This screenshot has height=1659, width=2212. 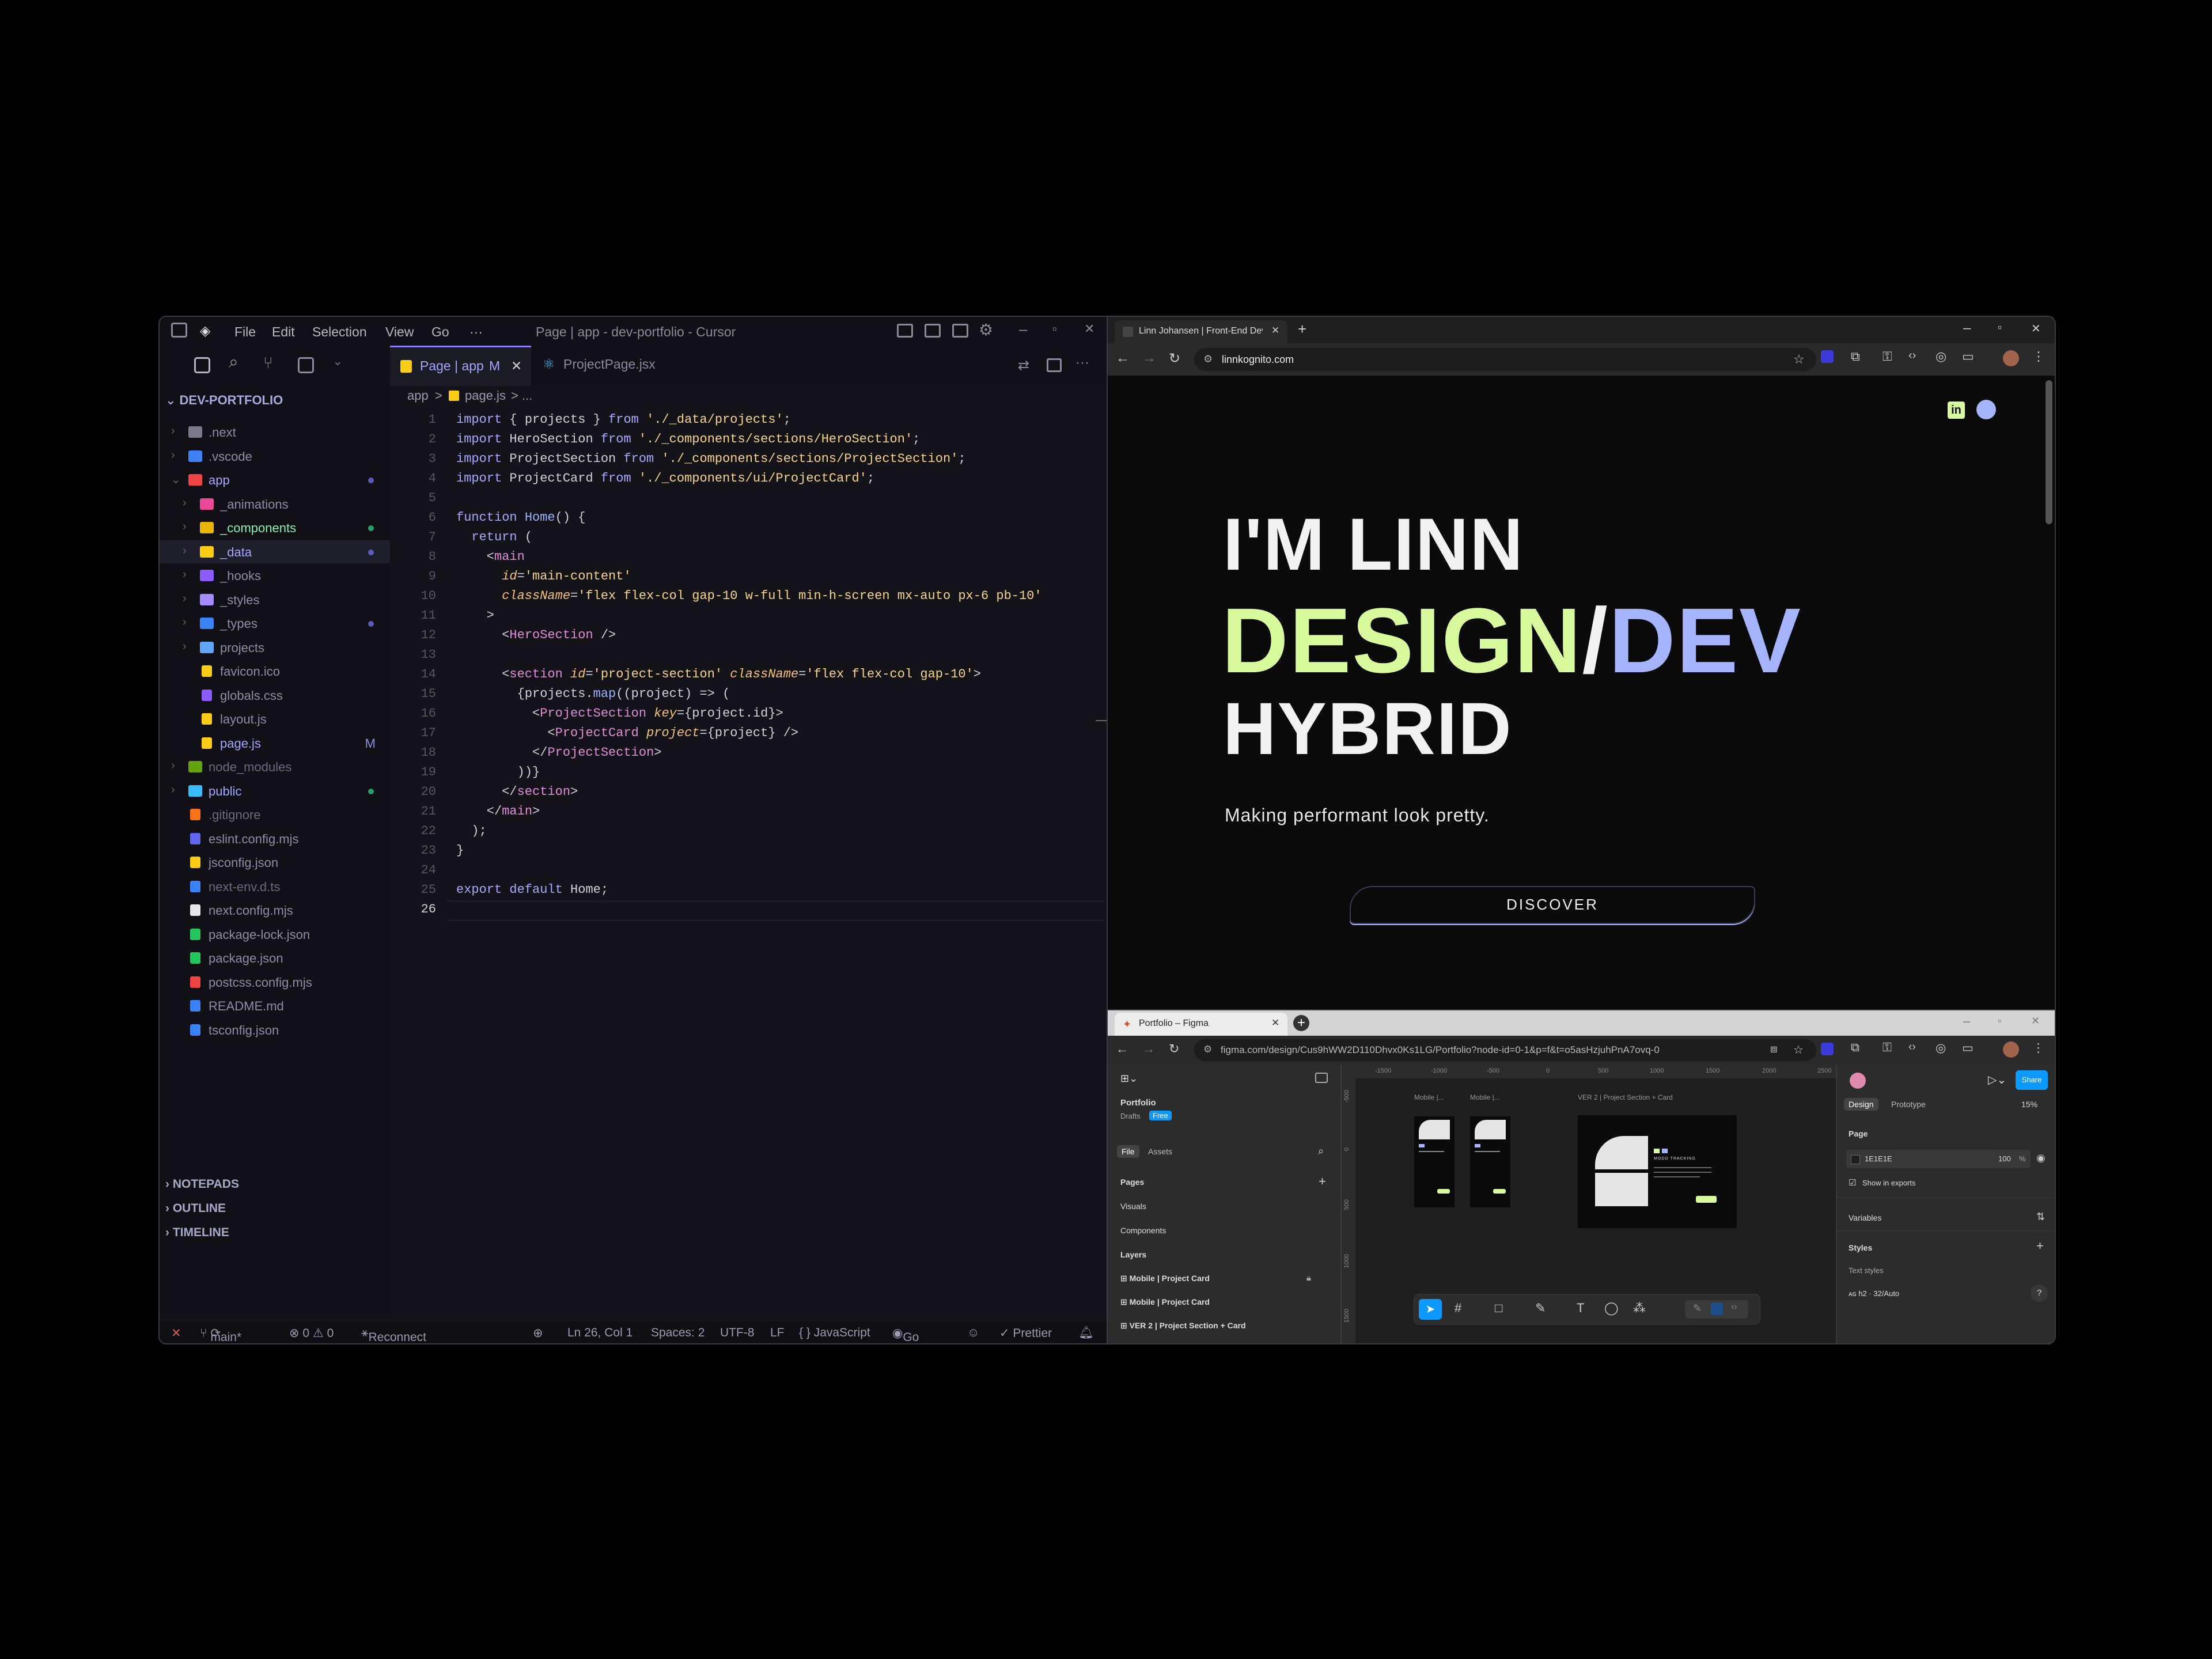 I want to click on menu-more: ···, so click(x=476, y=332).